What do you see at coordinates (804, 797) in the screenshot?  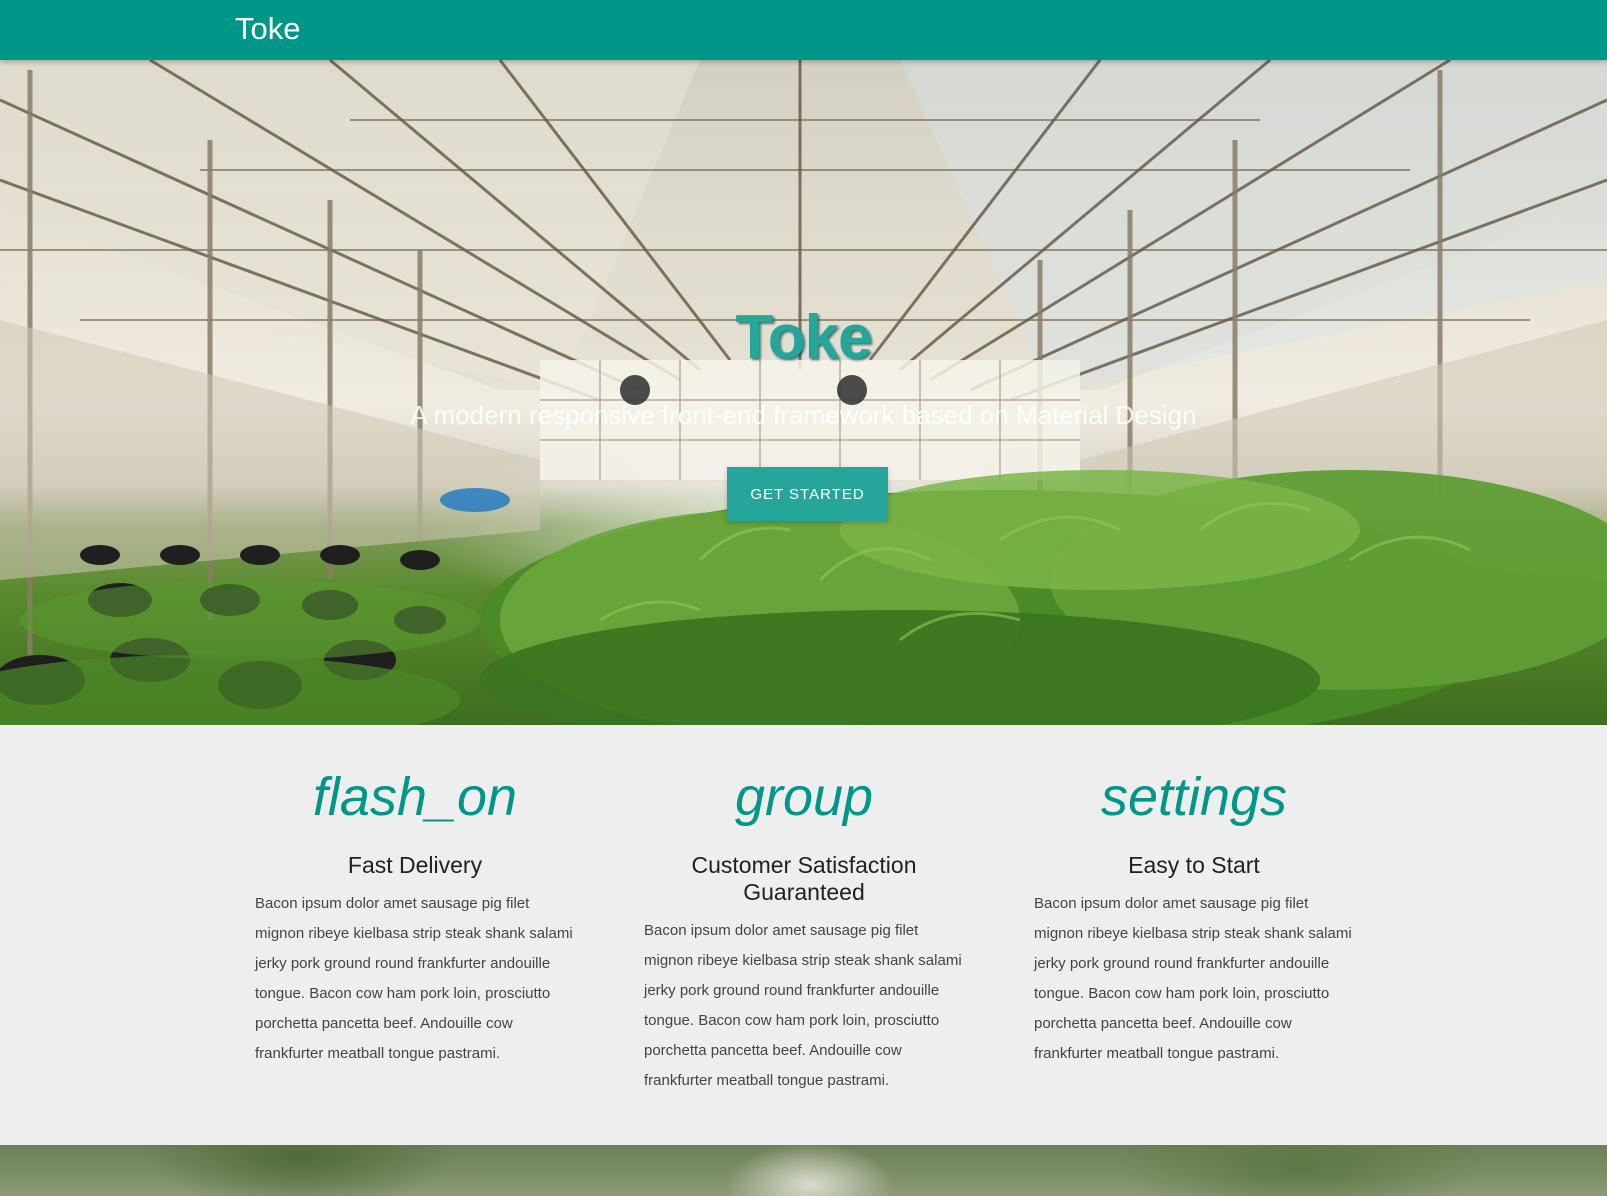 I see `group-icon: group` at bounding box center [804, 797].